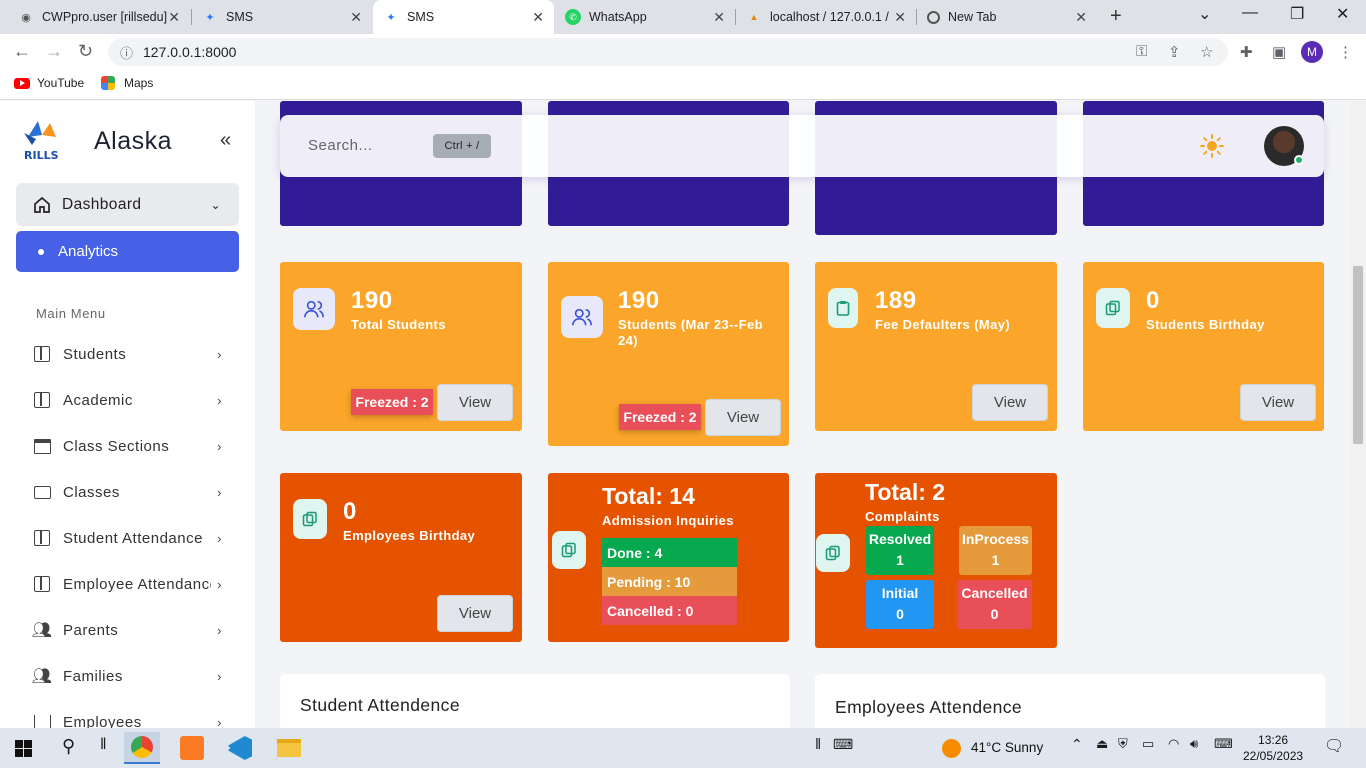 The width and height of the screenshot is (1366, 768). What do you see at coordinates (1345, 52) in the screenshot?
I see `more-icon: ⋮` at bounding box center [1345, 52].